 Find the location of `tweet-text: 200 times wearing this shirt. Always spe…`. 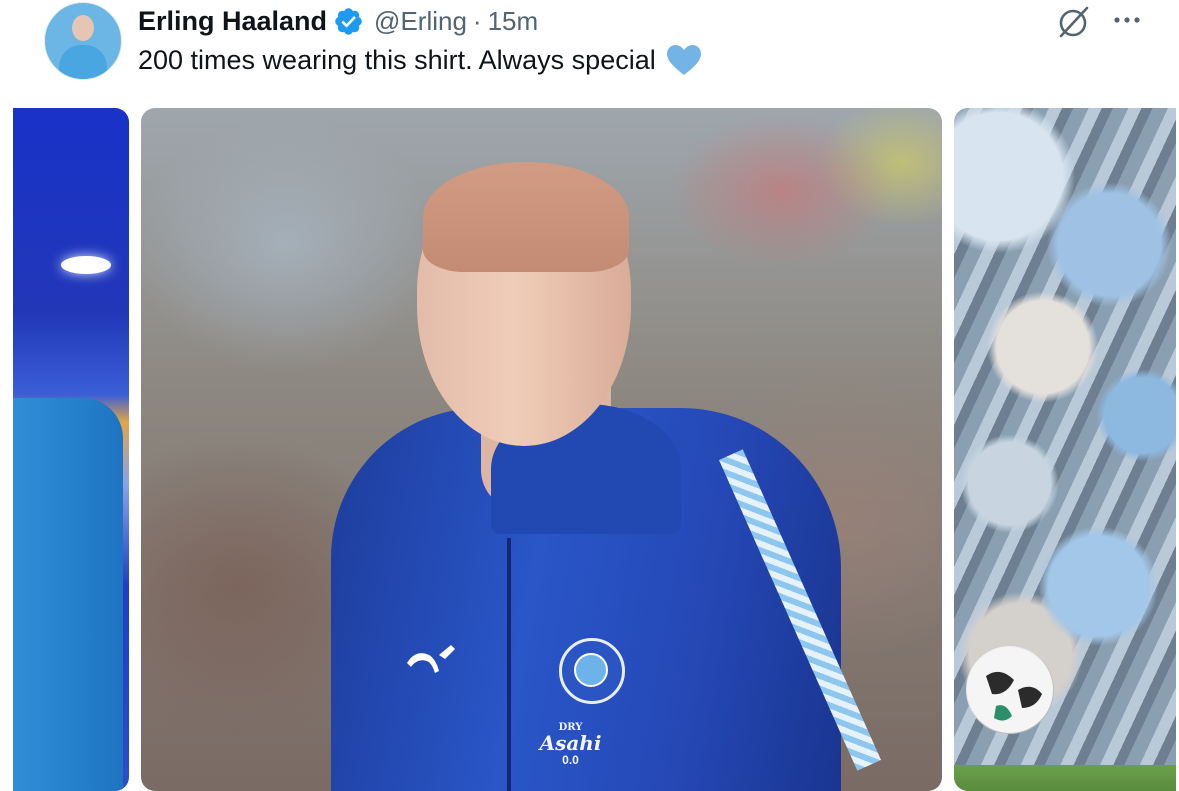

tweet-text: 200 times wearing this shirt. Always spe… is located at coordinates (397, 59).